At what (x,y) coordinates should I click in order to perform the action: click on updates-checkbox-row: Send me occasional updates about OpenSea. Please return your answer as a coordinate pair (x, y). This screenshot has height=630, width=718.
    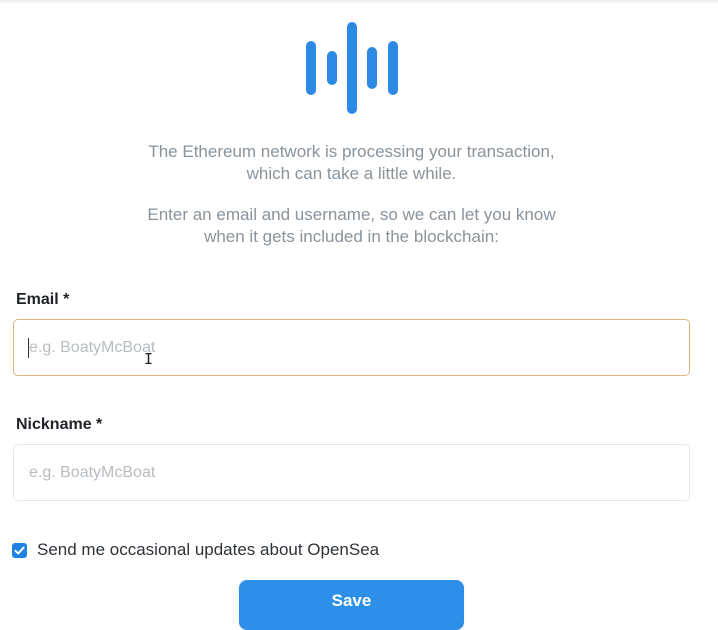
    Looking at the image, I should click on (195, 550).